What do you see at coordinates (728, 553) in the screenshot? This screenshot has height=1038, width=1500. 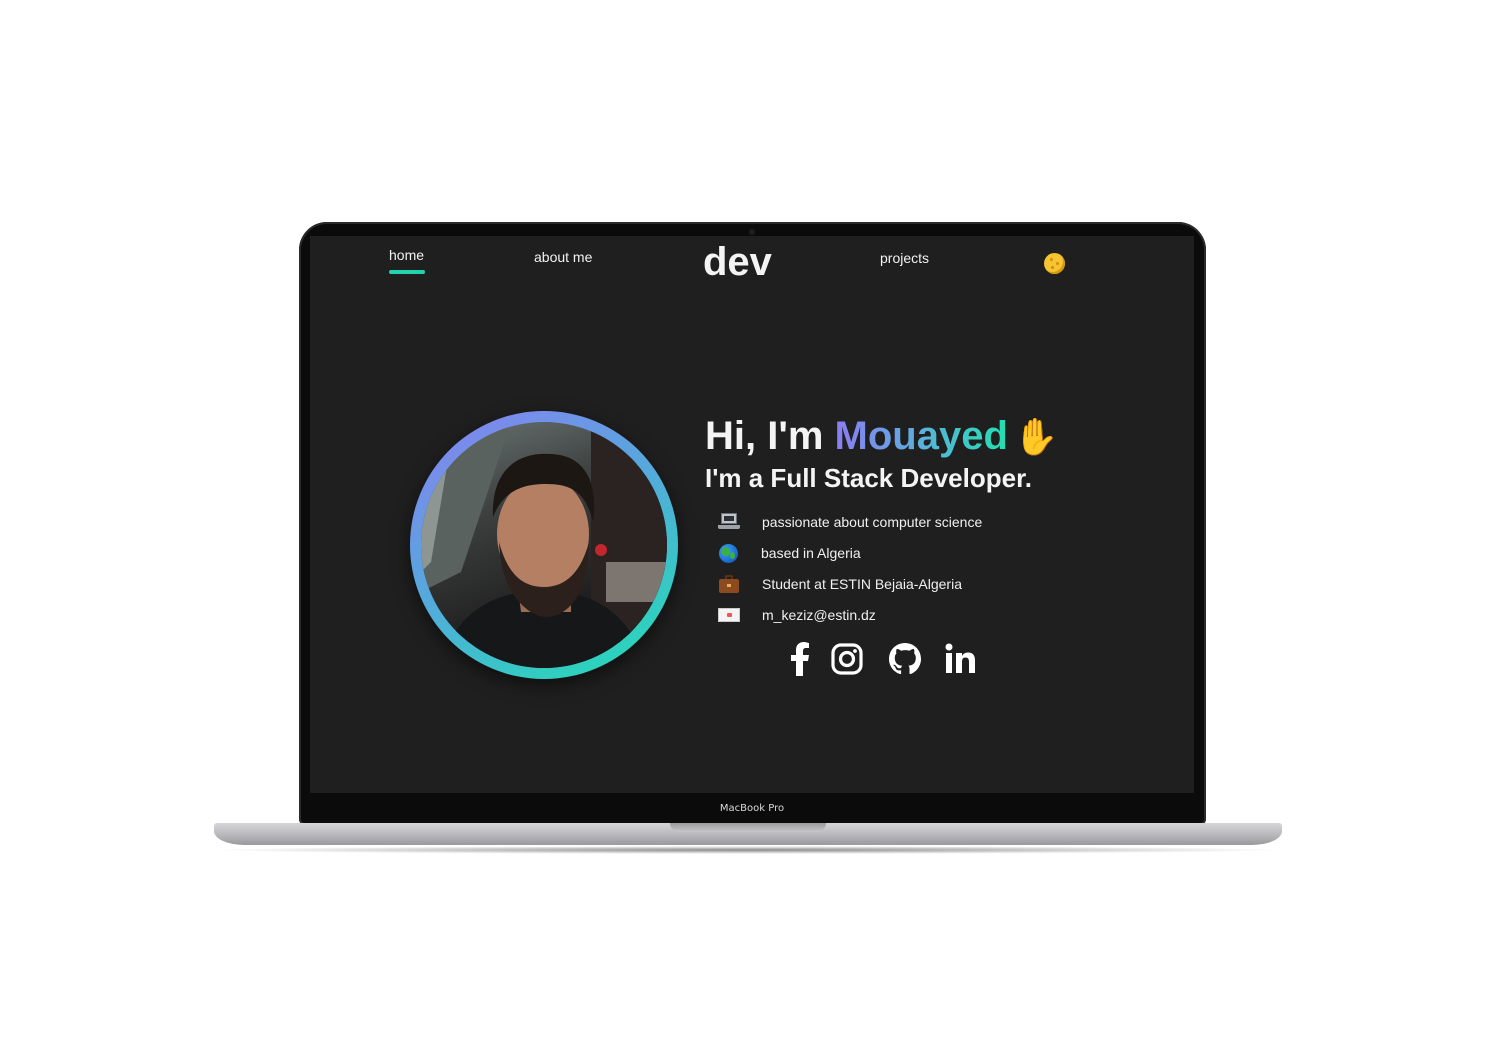 I see `globe-icon` at bounding box center [728, 553].